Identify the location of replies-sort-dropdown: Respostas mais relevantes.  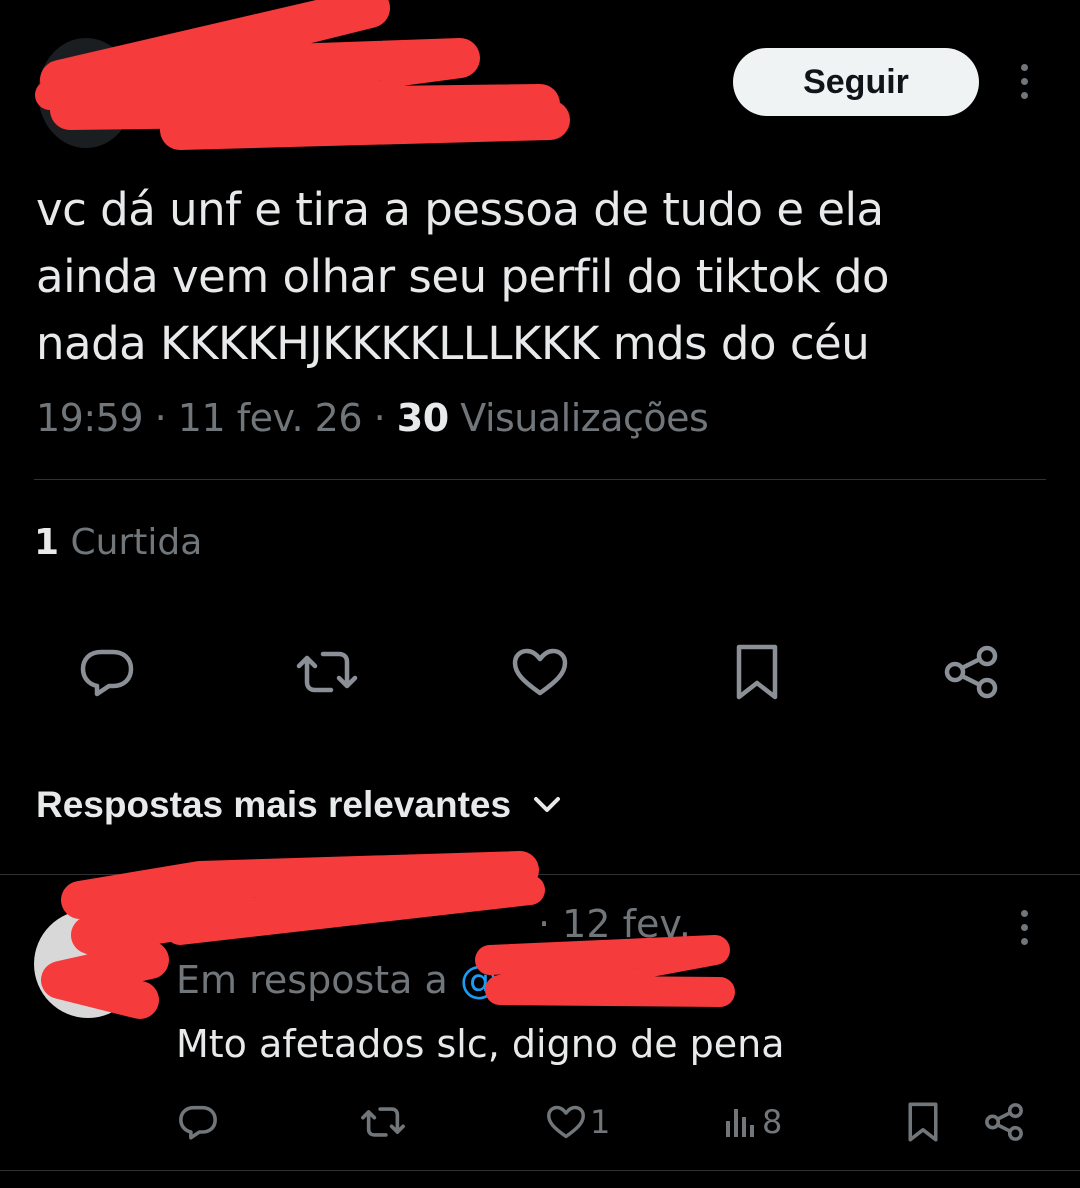
(298, 805).